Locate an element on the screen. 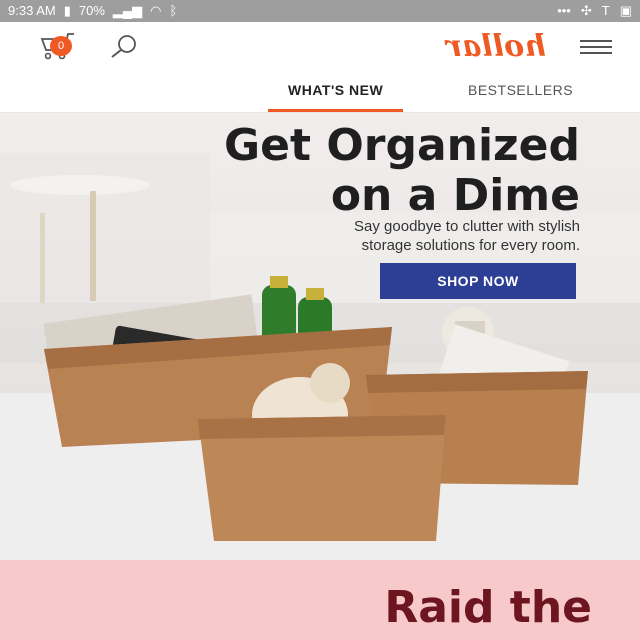 The height and width of the screenshot is (640, 640). promo-banner: Raid the is located at coordinates (320, 600).